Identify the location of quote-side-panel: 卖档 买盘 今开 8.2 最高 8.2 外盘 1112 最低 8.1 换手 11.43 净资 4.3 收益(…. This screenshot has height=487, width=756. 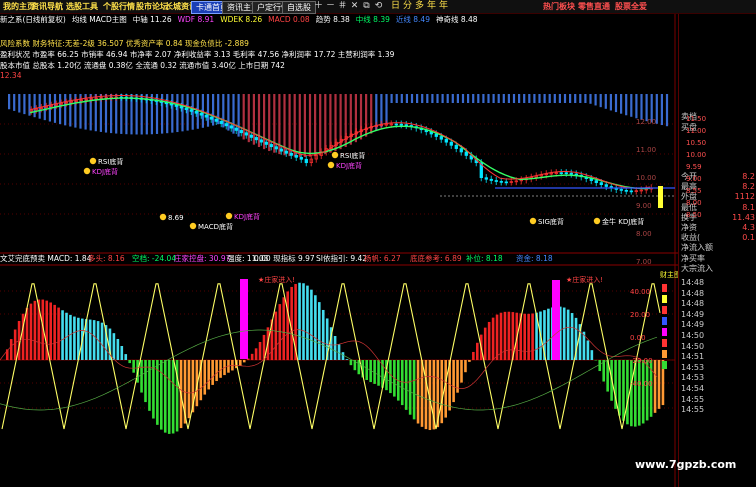
(717, 250).